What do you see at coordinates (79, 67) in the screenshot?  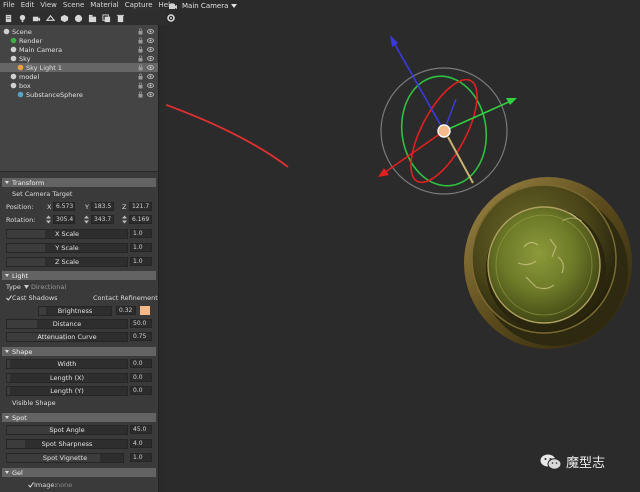 I see `outliner-item-sky-light-1: Sky Light 1` at bounding box center [79, 67].